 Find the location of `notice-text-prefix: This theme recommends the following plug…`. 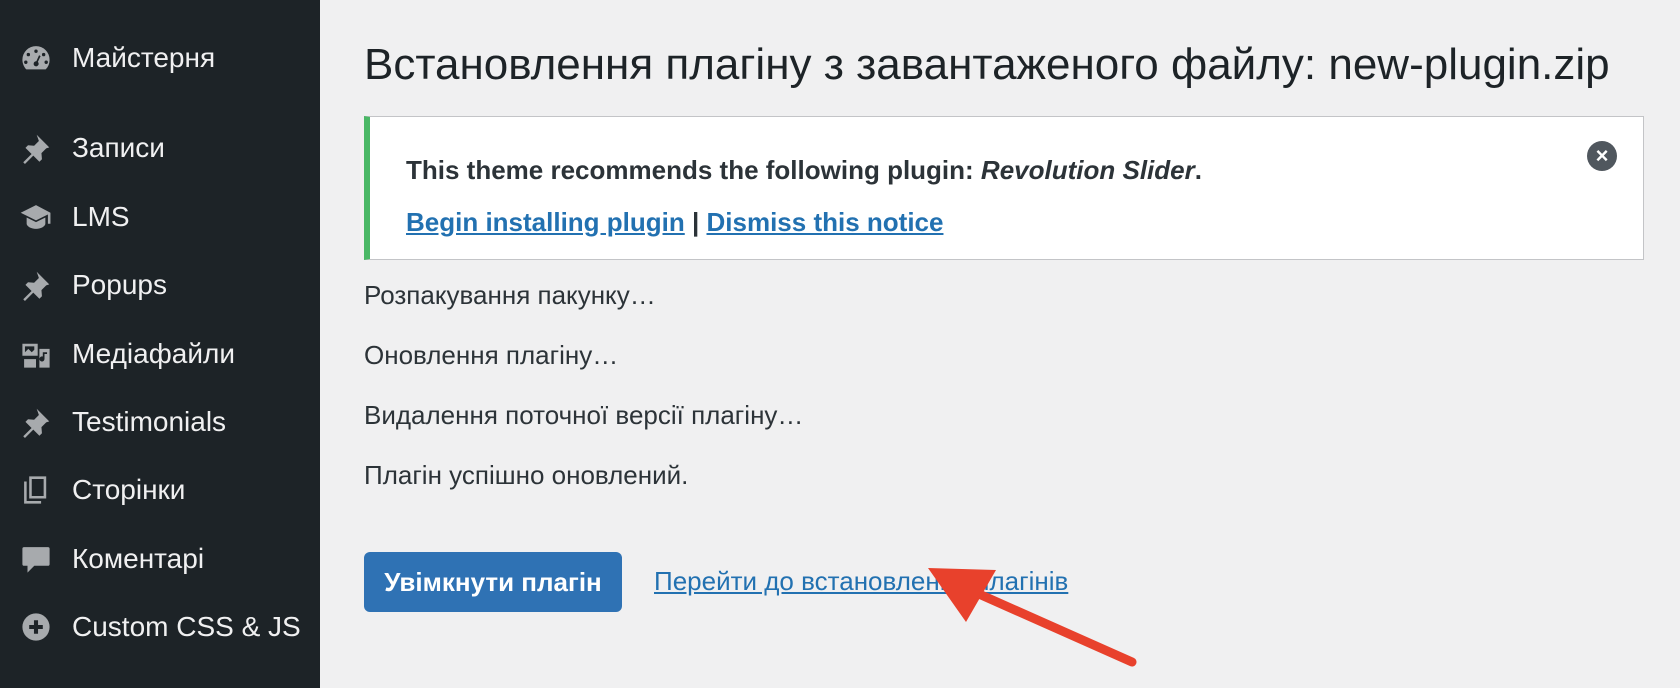

notice-text-prefix: This theme recommends the following plug… is located at coordinates (693, 170).